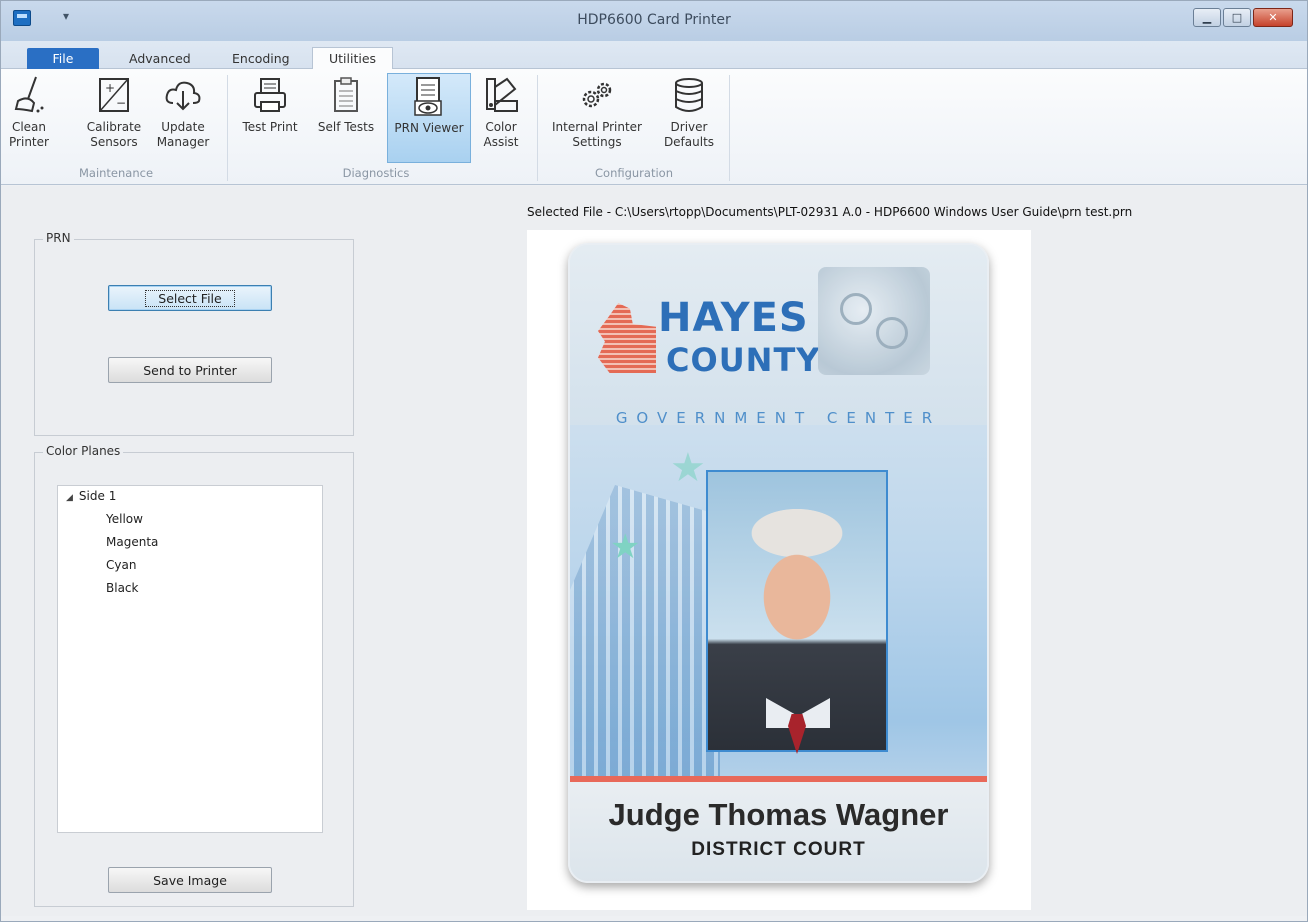 The image size is (1308, 922). I want to click on calibrate-sensors-button: + − Calibrate Sensors, so click(114, 118).